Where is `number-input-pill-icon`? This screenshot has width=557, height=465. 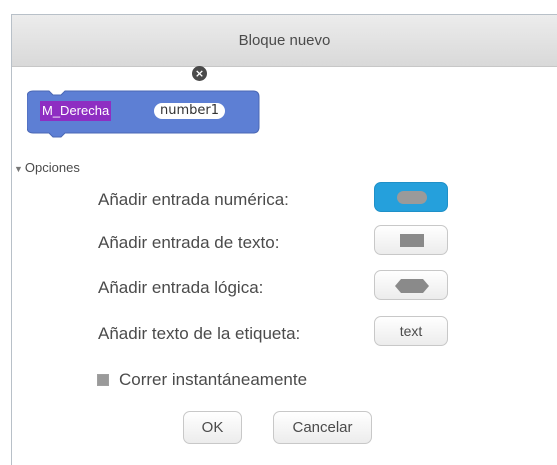 number-input-pill-icon is located at coordinates (412, 197).